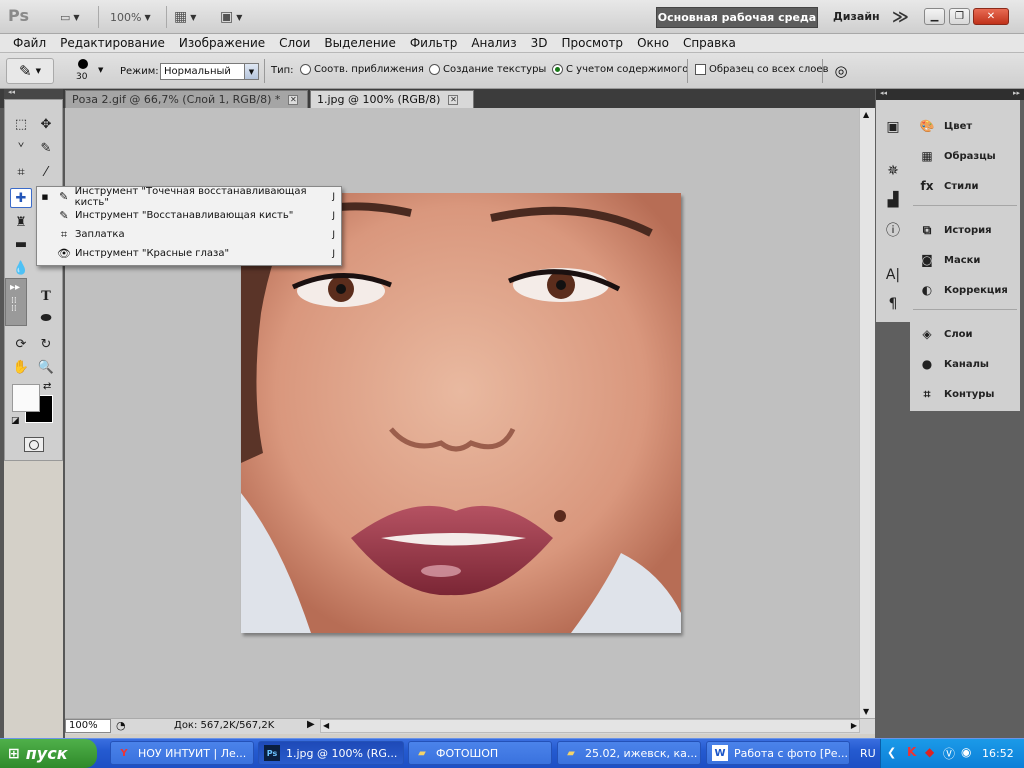 Image resolution: width=1024 pixels, height=768 pixels. I want to click on scroll-right-icon: ▶, so click(854, 725).